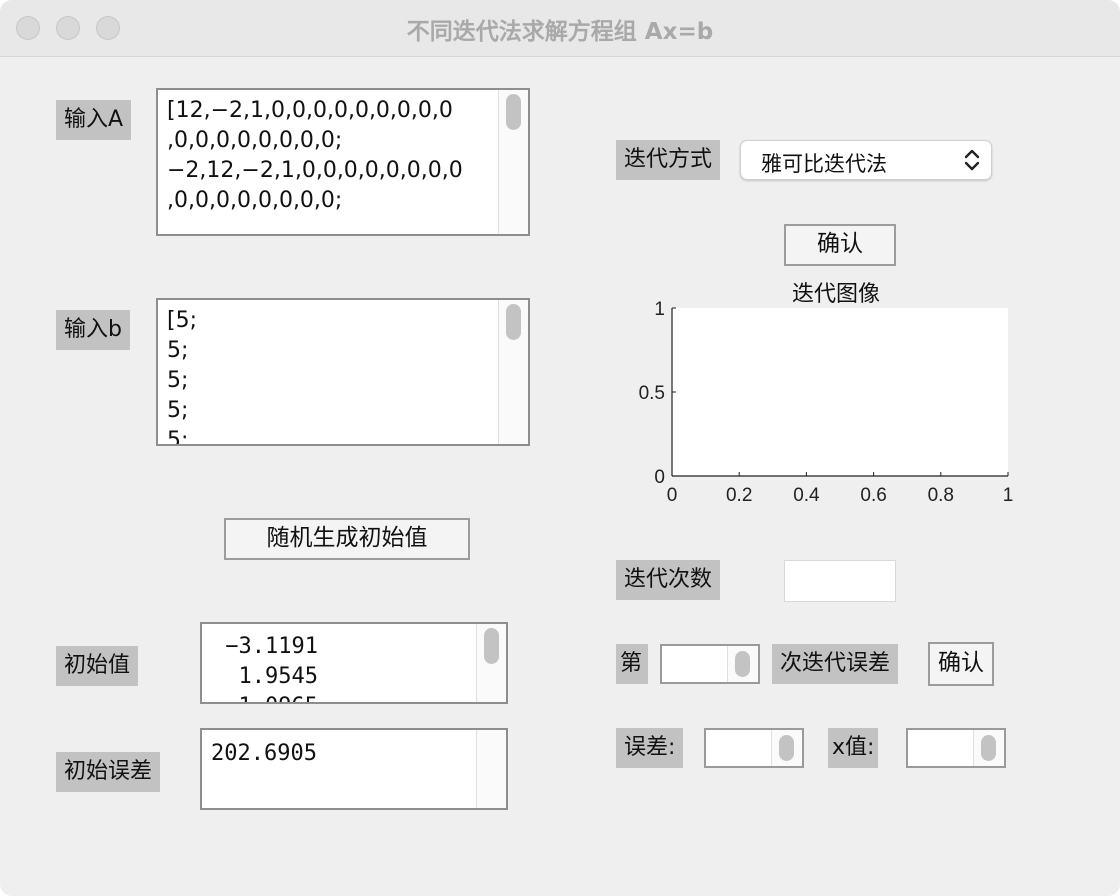  I want to click on iteration-chart: 0 0.2 0.4 0.6 0.8 1 0 0.5 1, so click(826, 402).